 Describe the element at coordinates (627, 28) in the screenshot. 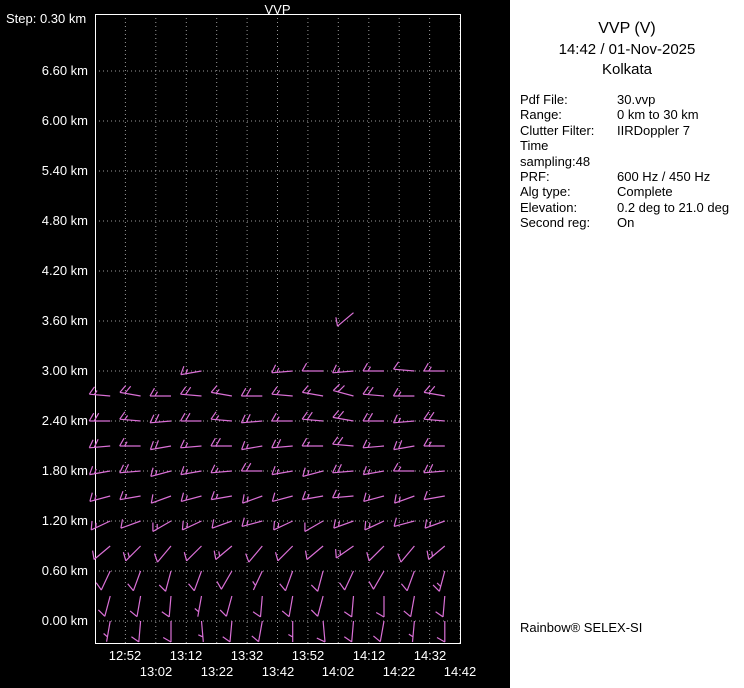

I see `panel-title: VVP (V)` at that location.